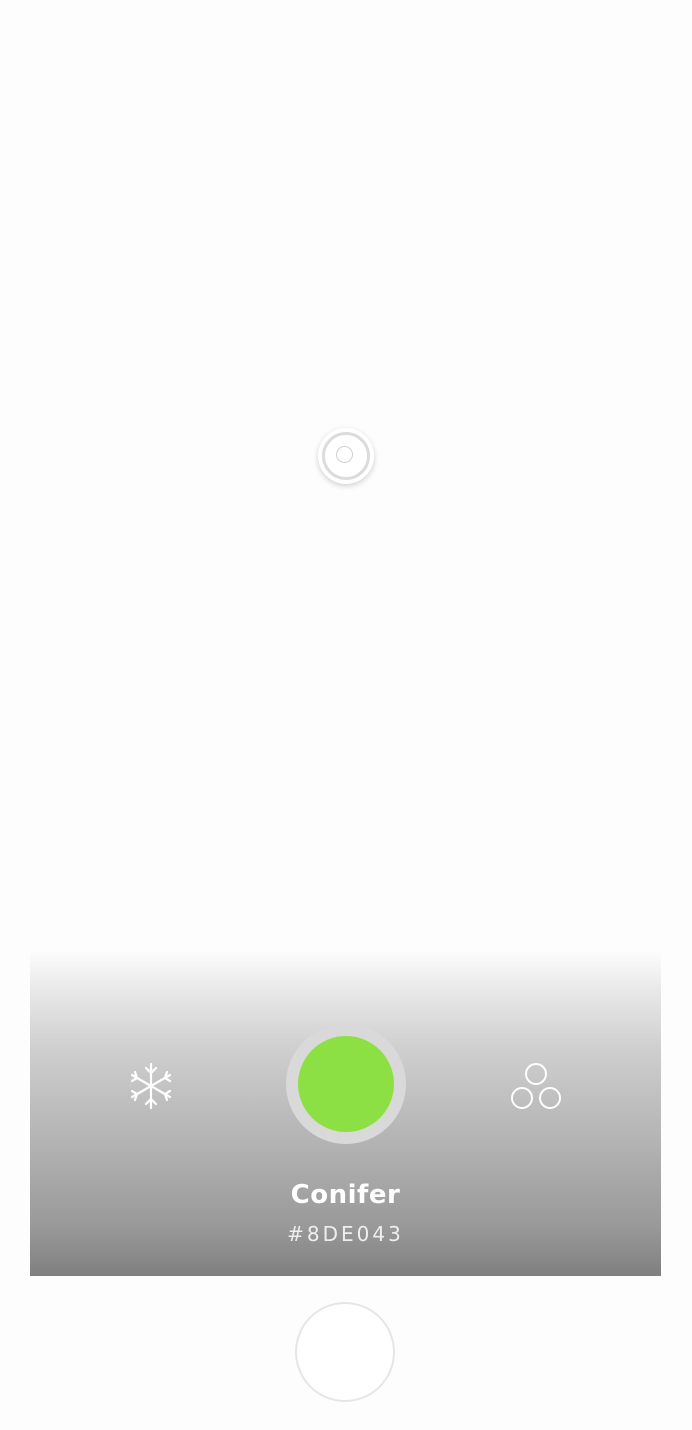 The width and height of the screenshot is (692, 1430). I want to click on color-swatch-button, so click(346, 1084).